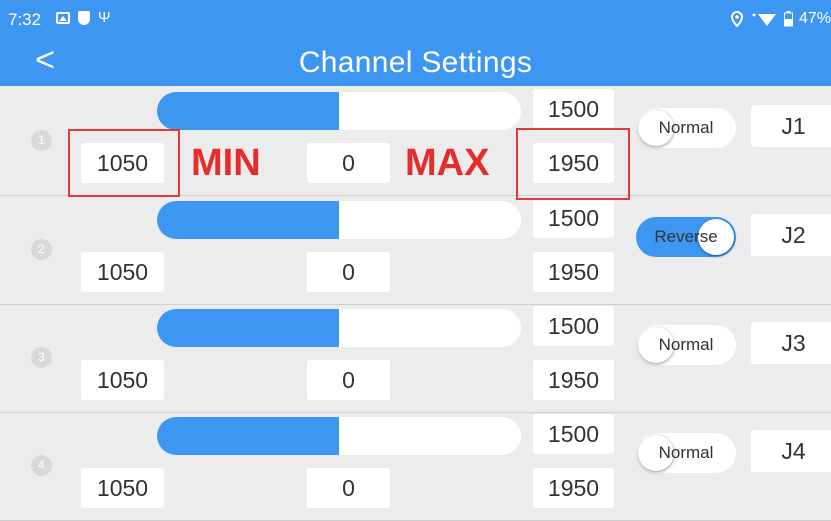 The image size is (831, 521). I want to click on battery-icon, so click(788, 19).